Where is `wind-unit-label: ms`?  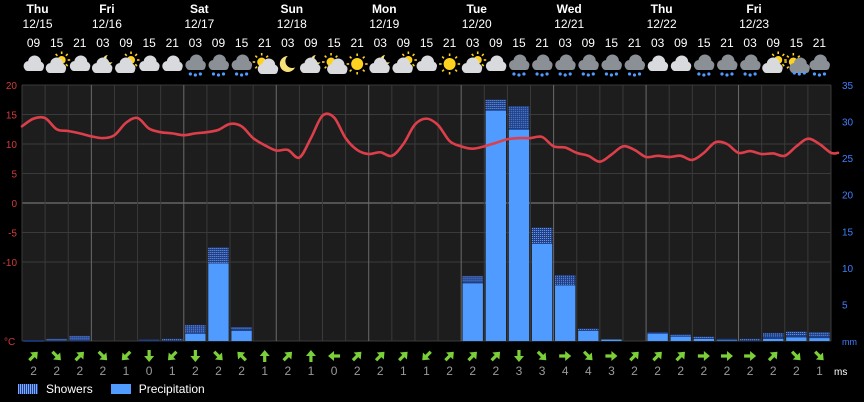 wind-unit-label: ms is located at coordinates (840, 372).